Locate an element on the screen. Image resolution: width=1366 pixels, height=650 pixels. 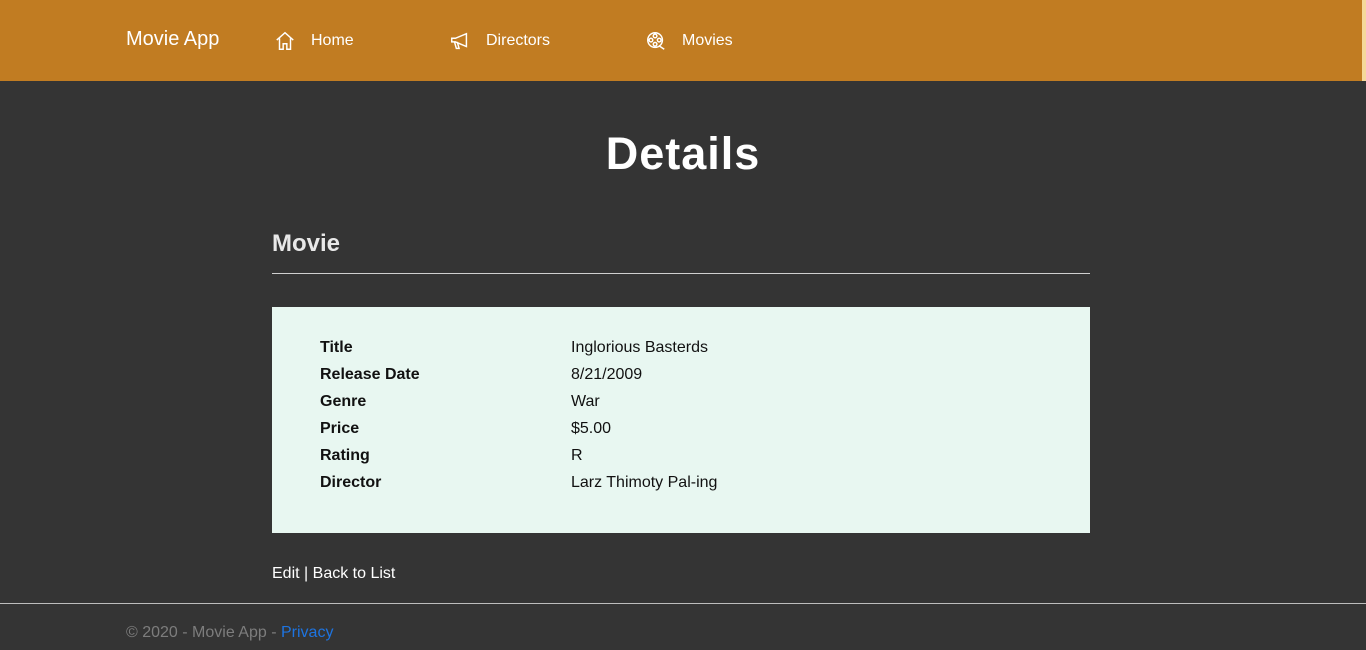
brand-link: Movie App is located at coordinates (172, 39).